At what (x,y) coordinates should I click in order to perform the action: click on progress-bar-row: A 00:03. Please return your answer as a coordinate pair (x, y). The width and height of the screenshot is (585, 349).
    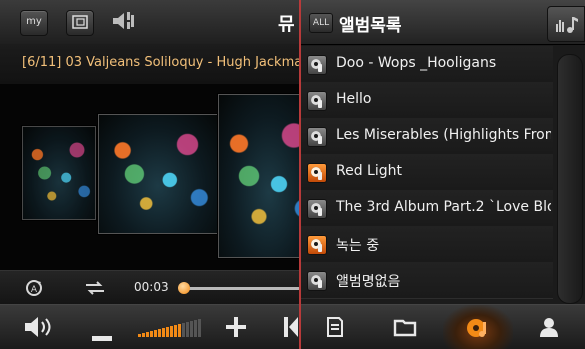
    Looking at the image, I should click on (150, 287).